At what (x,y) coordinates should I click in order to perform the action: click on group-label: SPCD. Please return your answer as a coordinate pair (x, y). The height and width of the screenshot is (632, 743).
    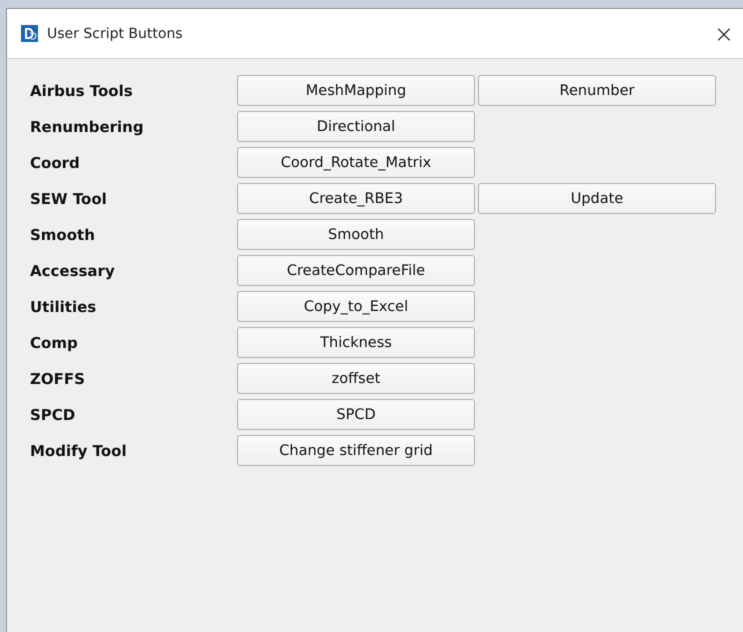
    Looking at the image, I should click on (52, 415).